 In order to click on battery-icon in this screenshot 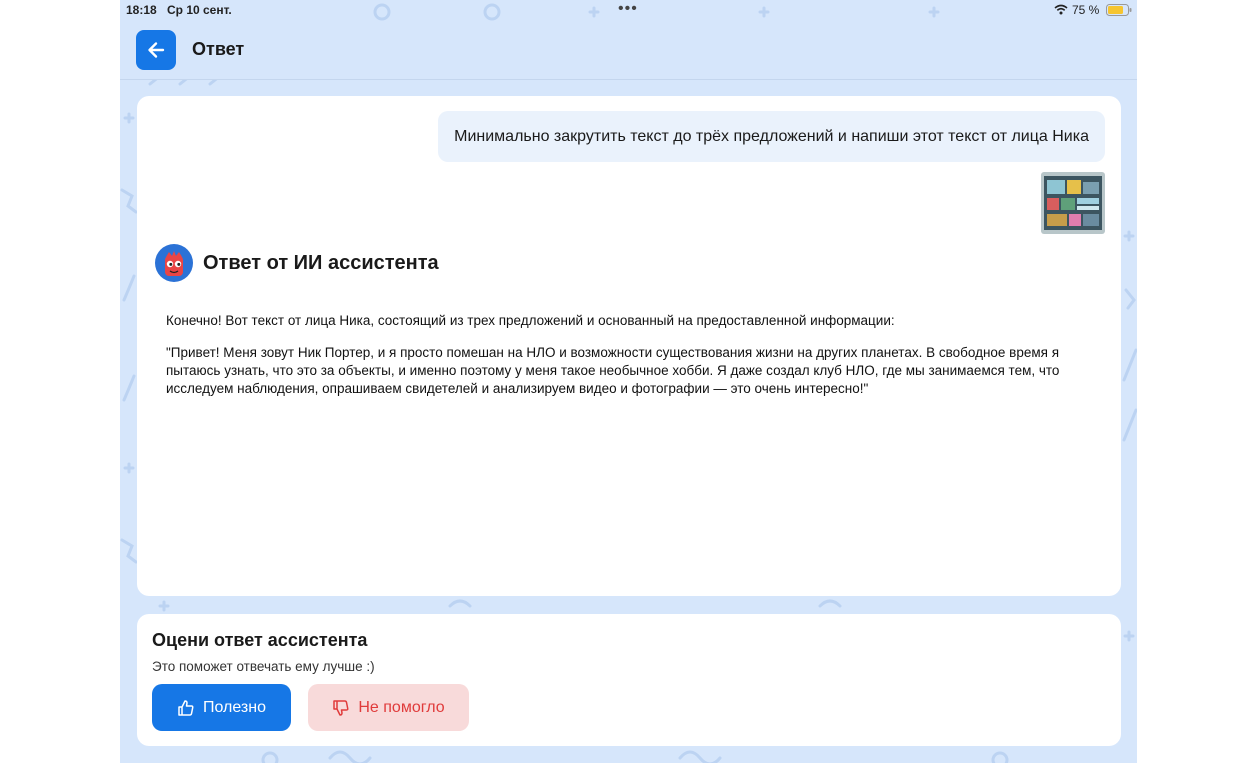, I will do `click(1119, 10)`.